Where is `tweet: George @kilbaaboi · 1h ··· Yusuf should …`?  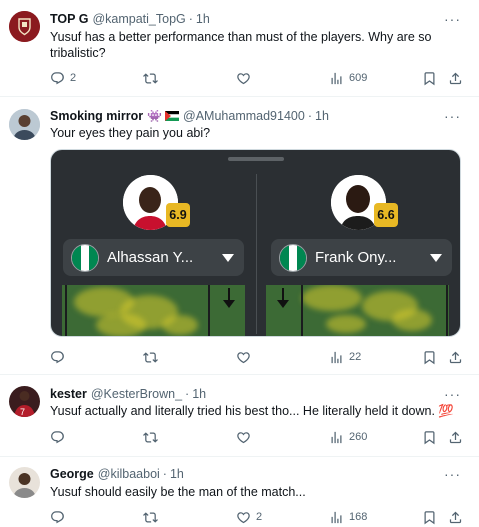
tweet: George @kilbaaboi · 1h ··· Yusuf should … is located at coordinates (239, 492).